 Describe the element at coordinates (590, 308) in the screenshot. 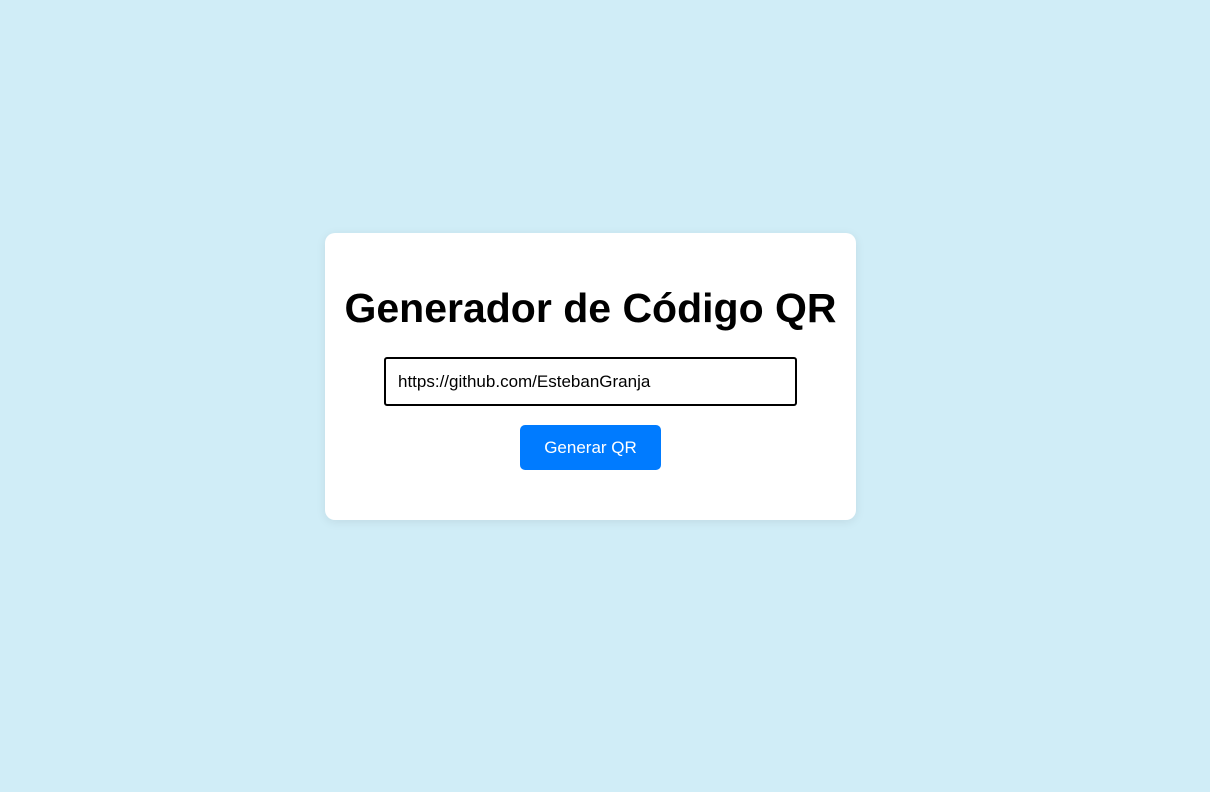

I see `page-title: Generador de Código QR` at that location.